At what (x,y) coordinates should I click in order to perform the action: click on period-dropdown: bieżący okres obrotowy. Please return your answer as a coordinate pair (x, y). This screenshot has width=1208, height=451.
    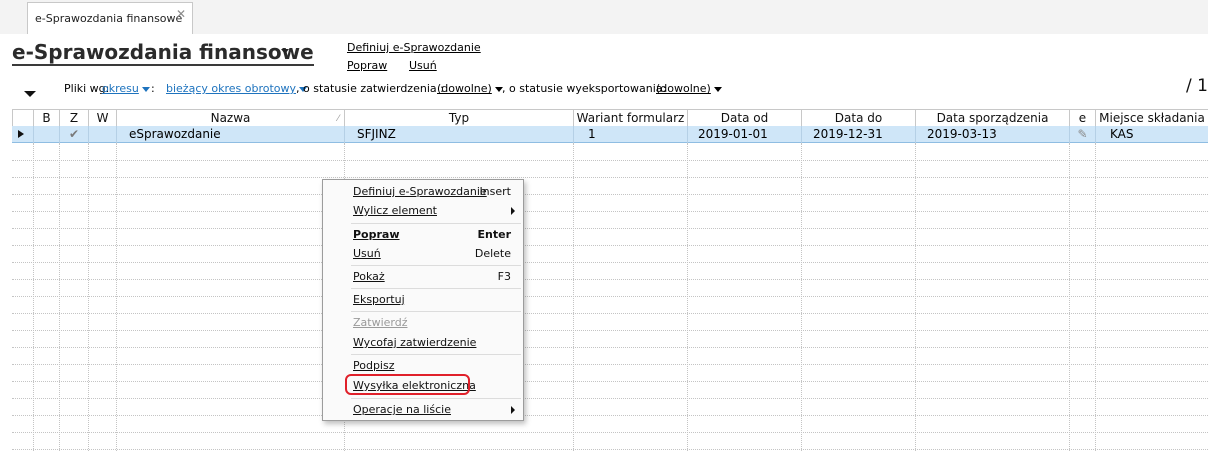
    Looking at the image, I should click on (237, 88).